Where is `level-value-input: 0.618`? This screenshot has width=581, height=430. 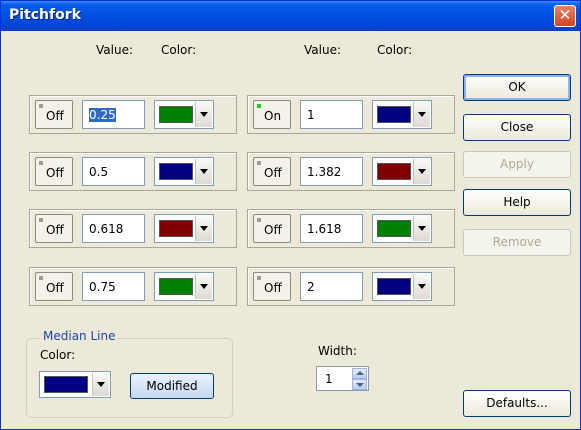
level-value-input: 0.618 is located at coordinates (113, 228).